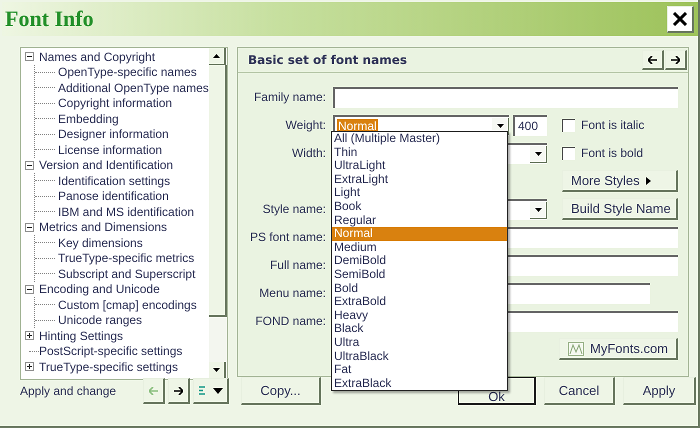 This screenshot has width=700, height=428. What do you see at coordinates (290, 321) in the screenshot?
I see `field-label: FOND name:` at bounding box center [290, 321].